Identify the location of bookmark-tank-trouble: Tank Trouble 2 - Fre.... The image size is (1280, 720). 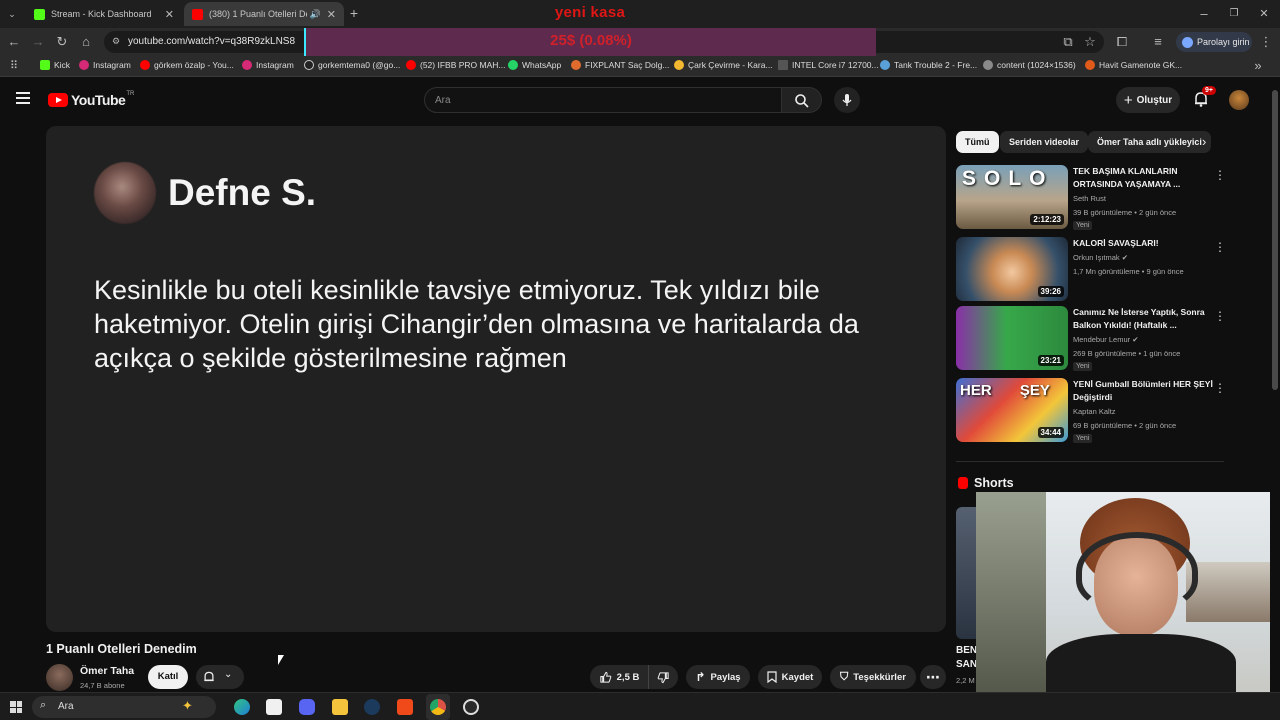
(928, 65).